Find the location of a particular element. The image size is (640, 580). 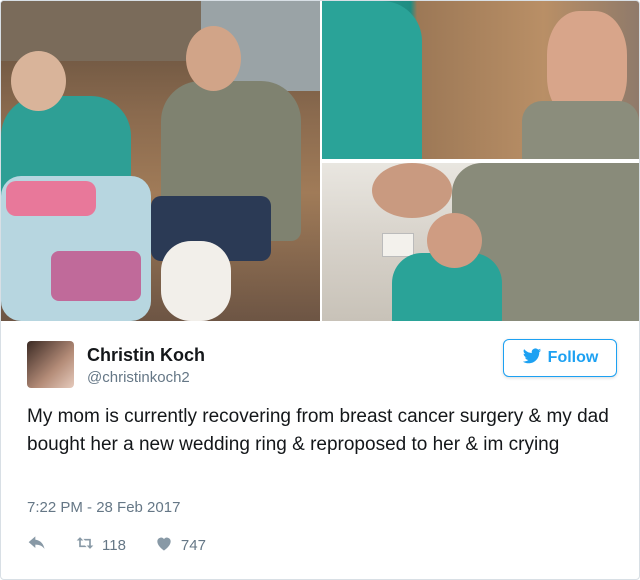

author-handle: @christinkoch2 is located at coordinates (138, 377).